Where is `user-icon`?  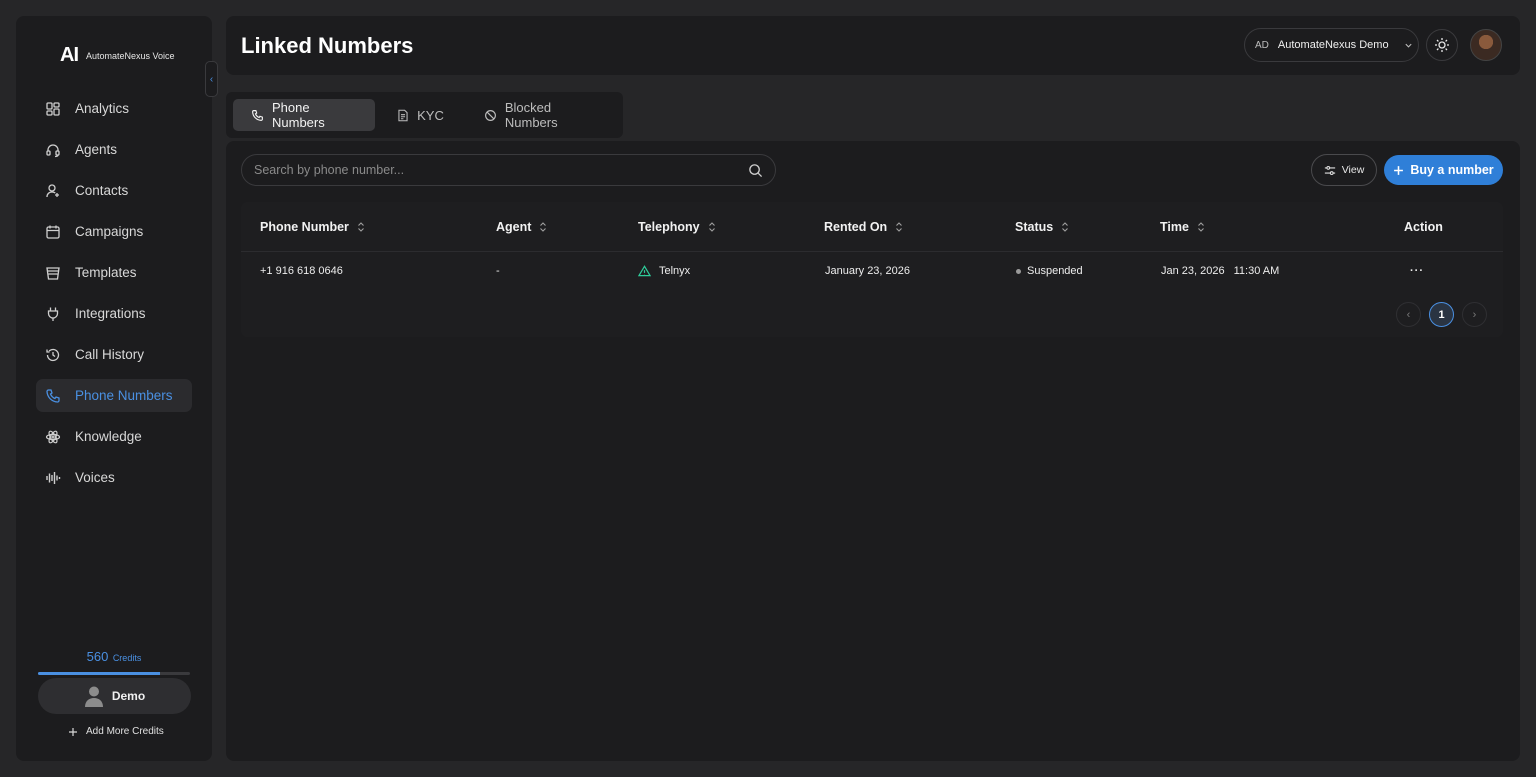
user-icon is located at coordinates (94, 696).